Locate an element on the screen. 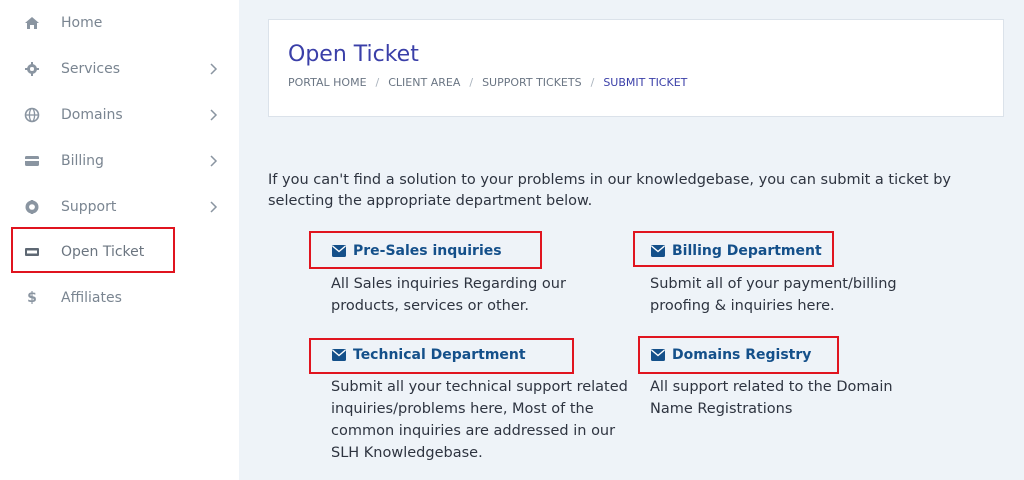  department-name: Domains Registry is located at coordinates (742, 355).